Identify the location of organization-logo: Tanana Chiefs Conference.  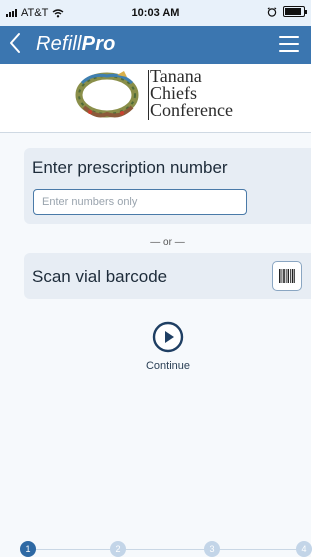
(155, 98).